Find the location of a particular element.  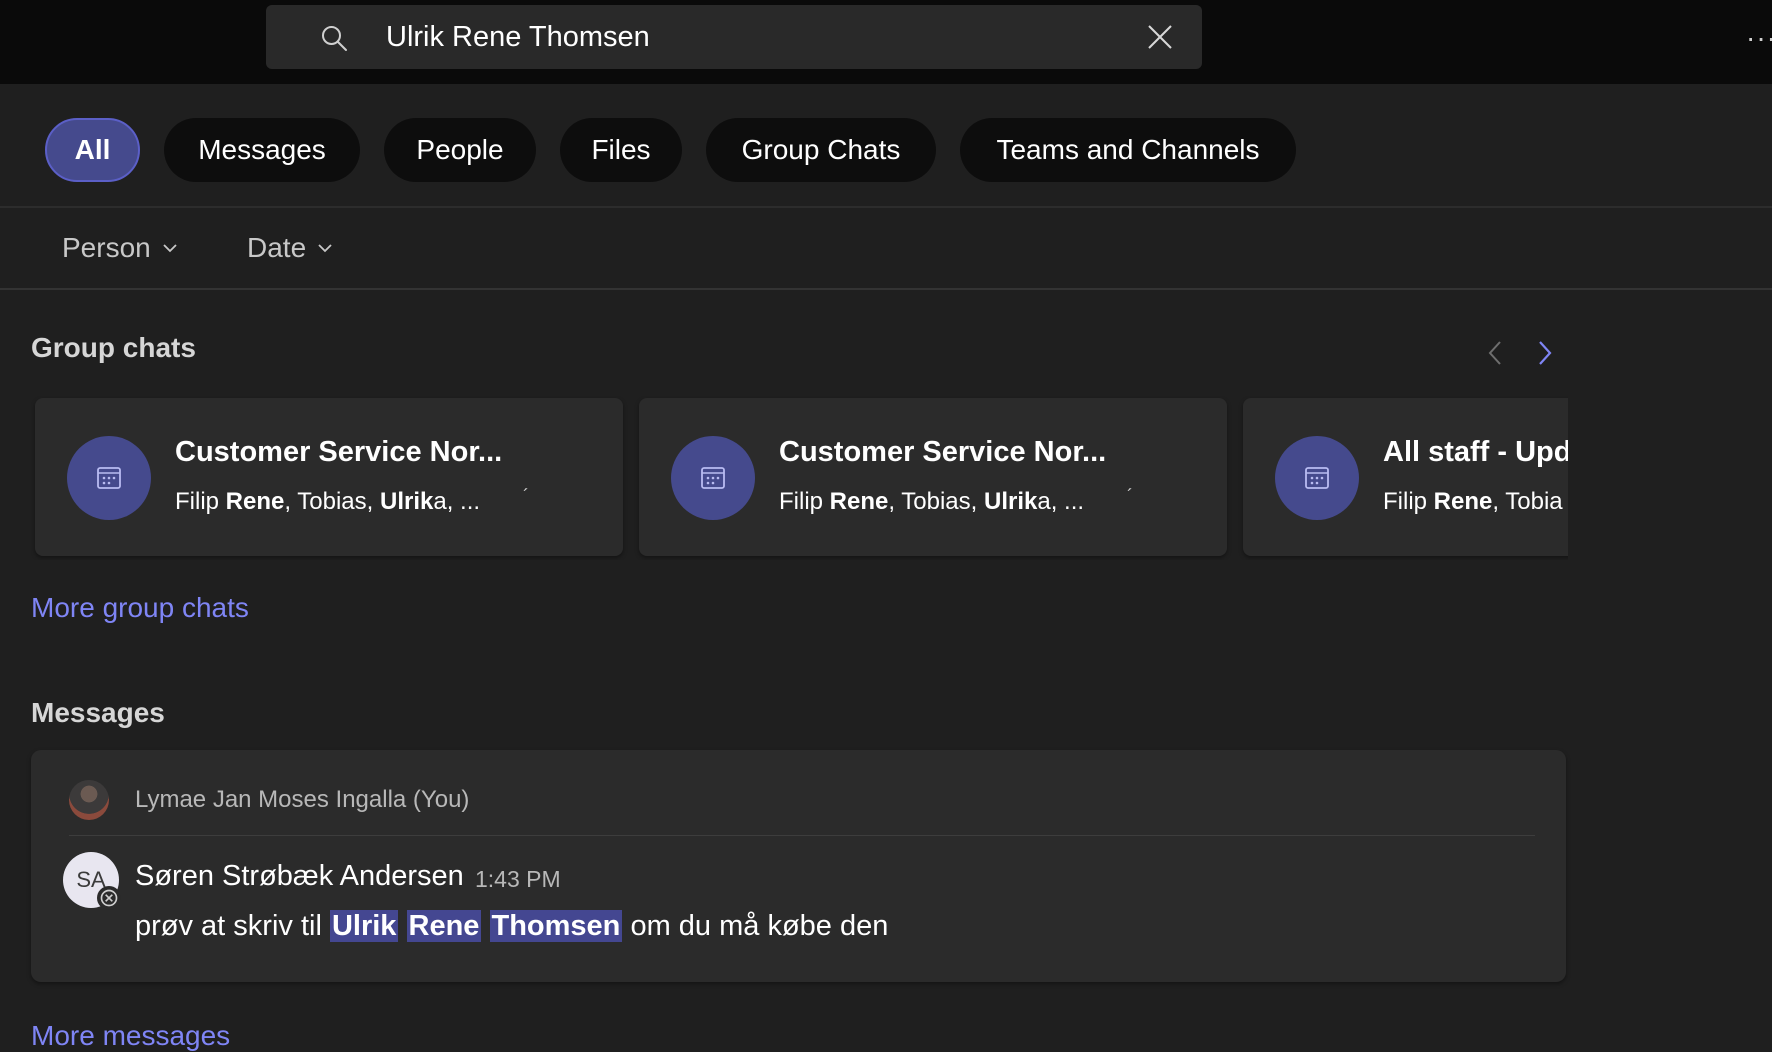

group-chat-title: All staff - Upd is located at coordinates (1475, 452).